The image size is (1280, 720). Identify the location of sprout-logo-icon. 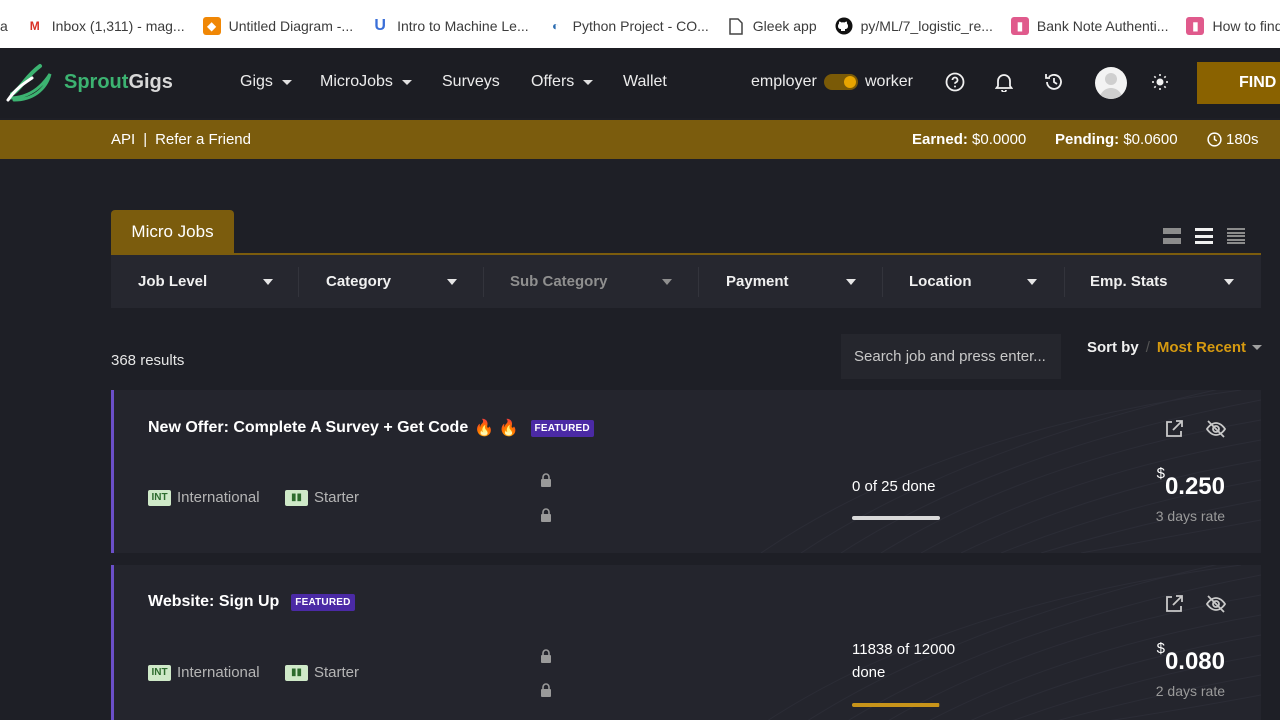
(29, 83).